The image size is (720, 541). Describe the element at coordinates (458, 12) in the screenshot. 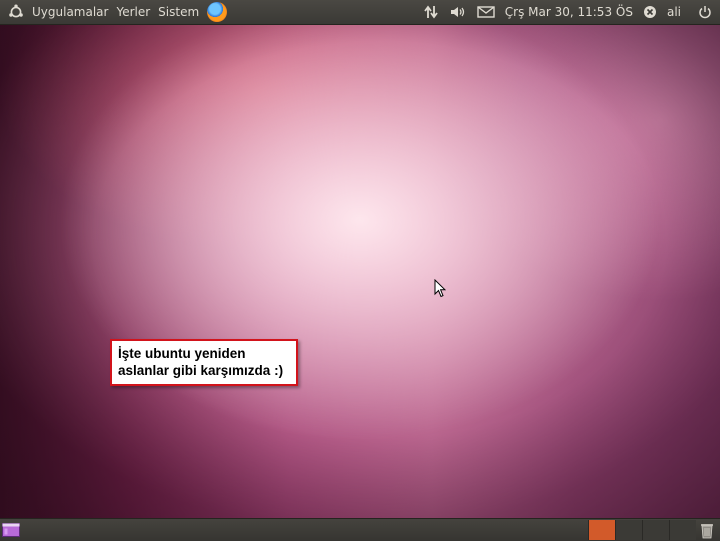

I see `volume-icon` at that location.